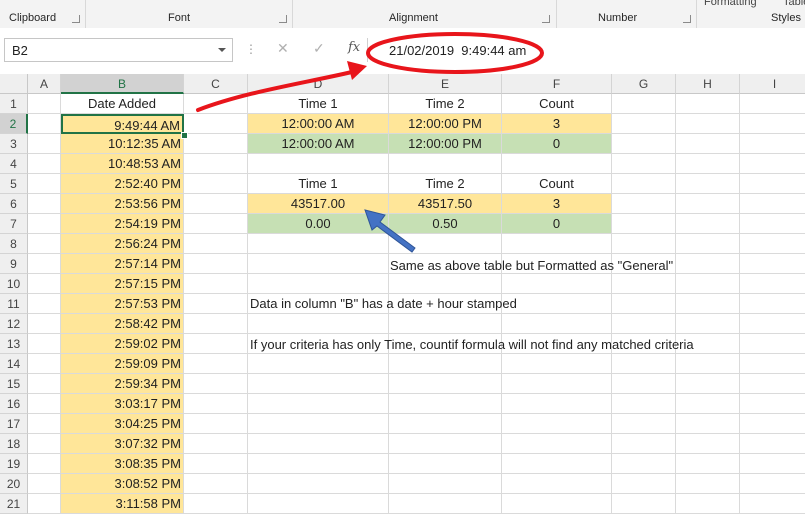  What do you see at coordinates (445, 124) in the screenshot?
I see `cell-e2: 12:00:00 PM` at bounding box center [445, 124].